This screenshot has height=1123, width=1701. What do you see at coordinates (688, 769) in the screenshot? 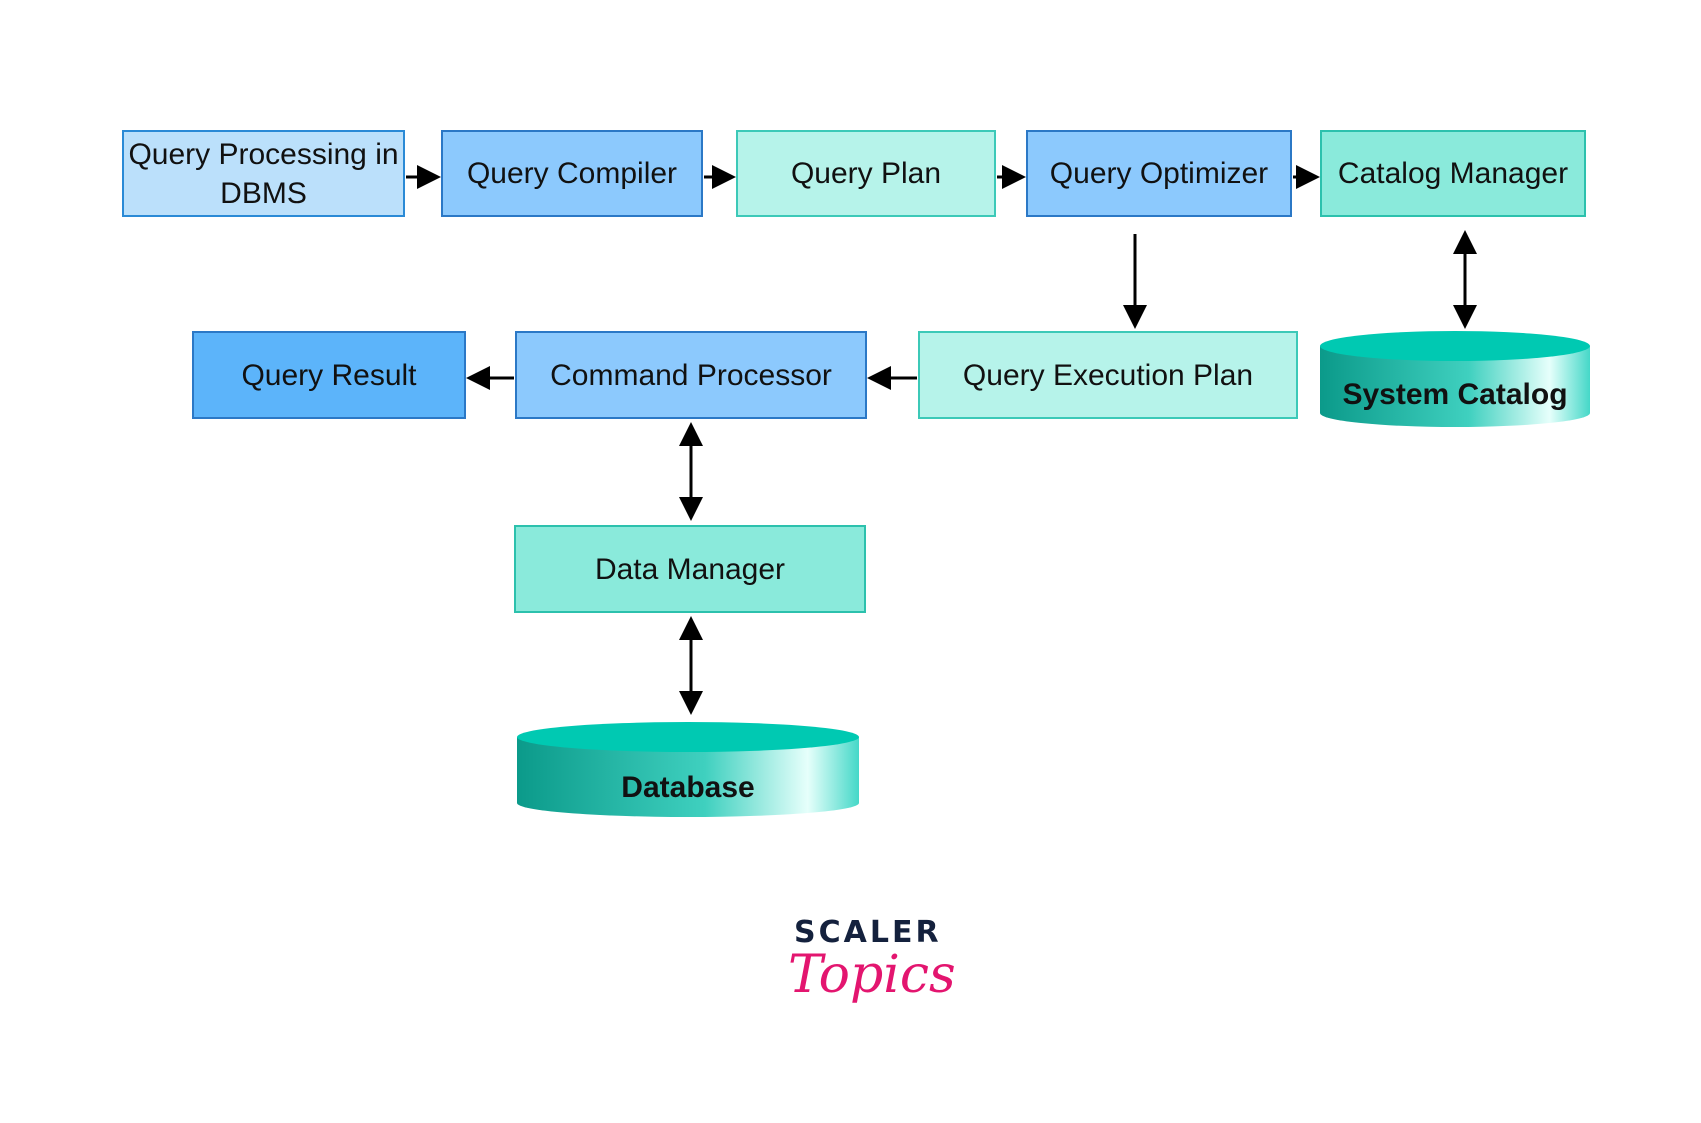
I see `node-database: Database` at bounding box center [688, 769].